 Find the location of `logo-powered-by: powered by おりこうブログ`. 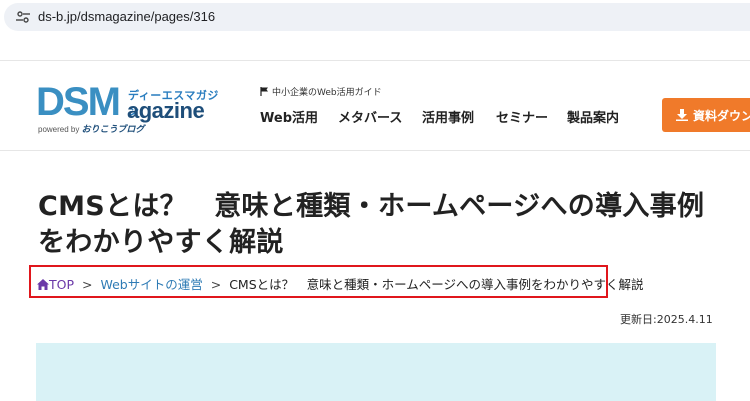

logo-powered-by: powered by おりこうブログ is located at coordinates (91, 128).